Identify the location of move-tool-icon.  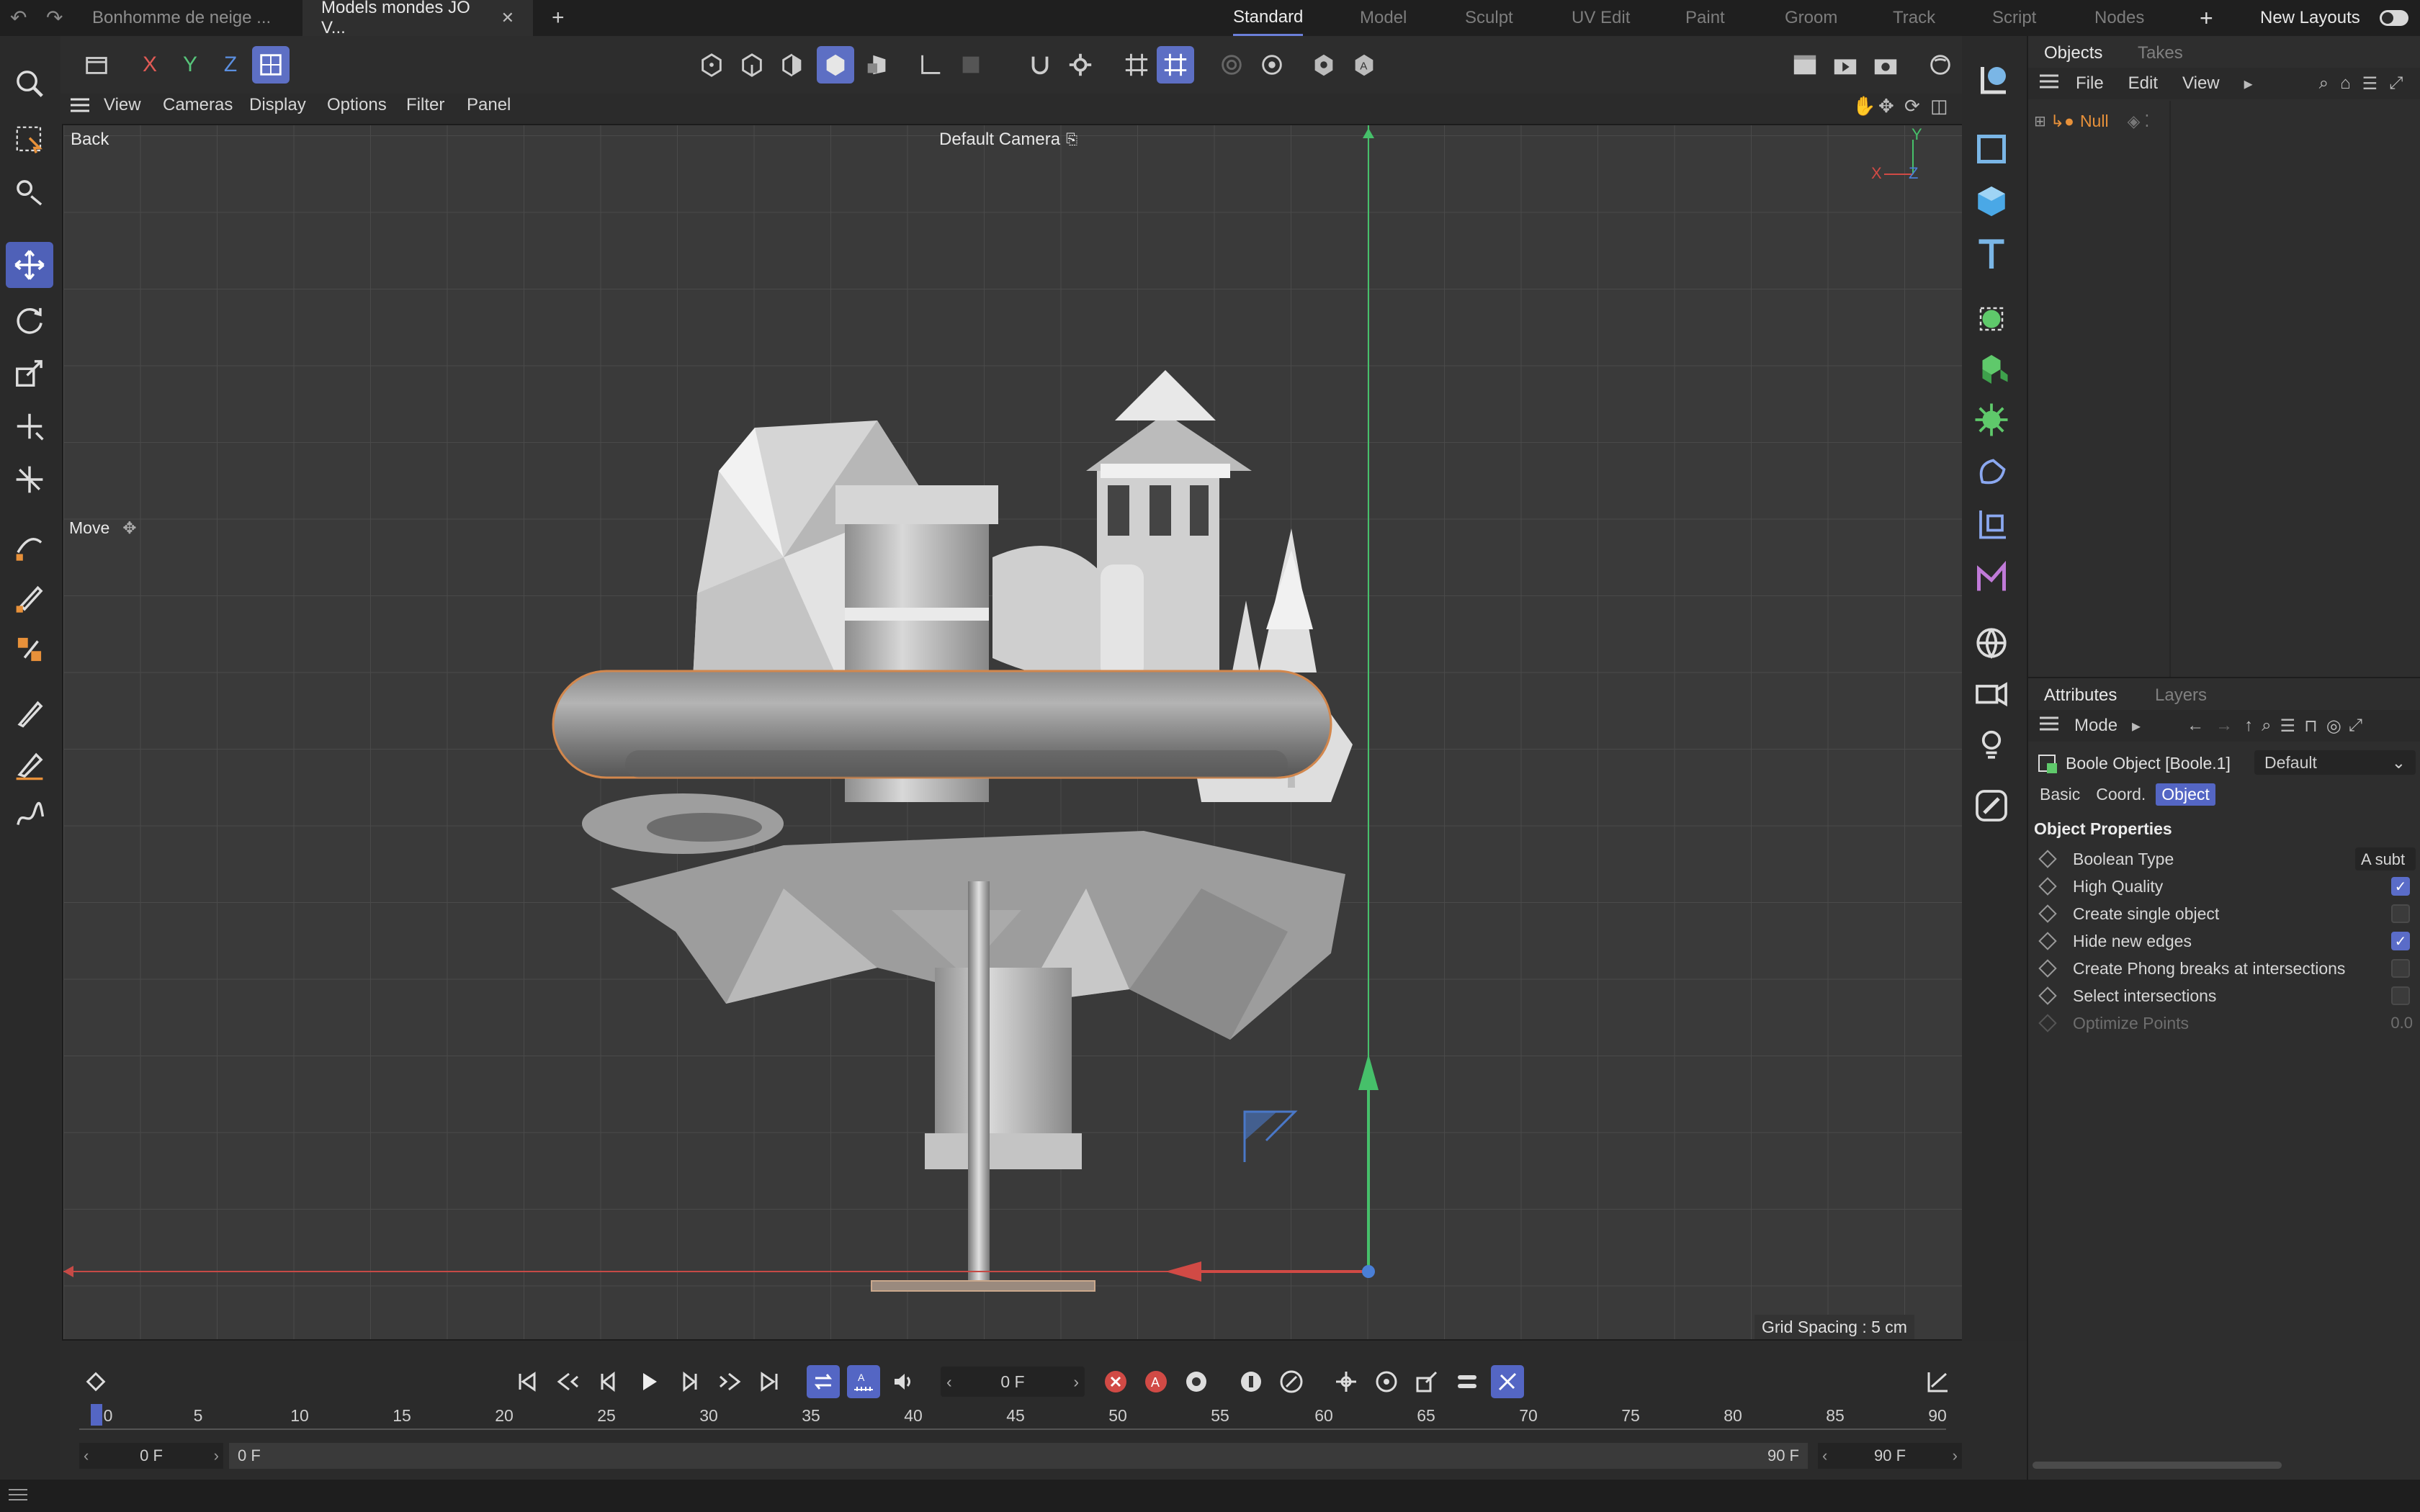
(29, 265).